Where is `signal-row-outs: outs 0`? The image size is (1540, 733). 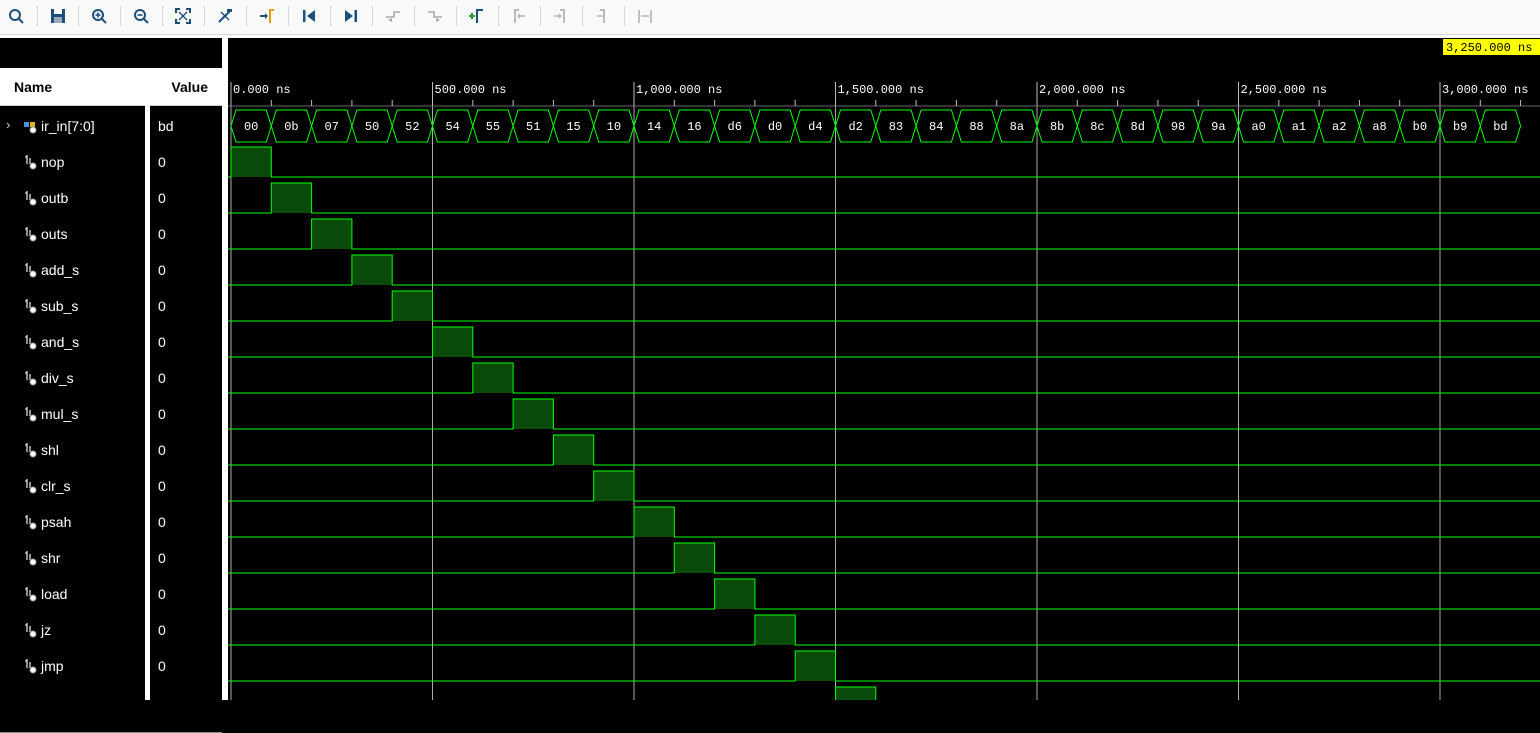
signal-row-outs: outs 0 is located at coordinates (111, 235).